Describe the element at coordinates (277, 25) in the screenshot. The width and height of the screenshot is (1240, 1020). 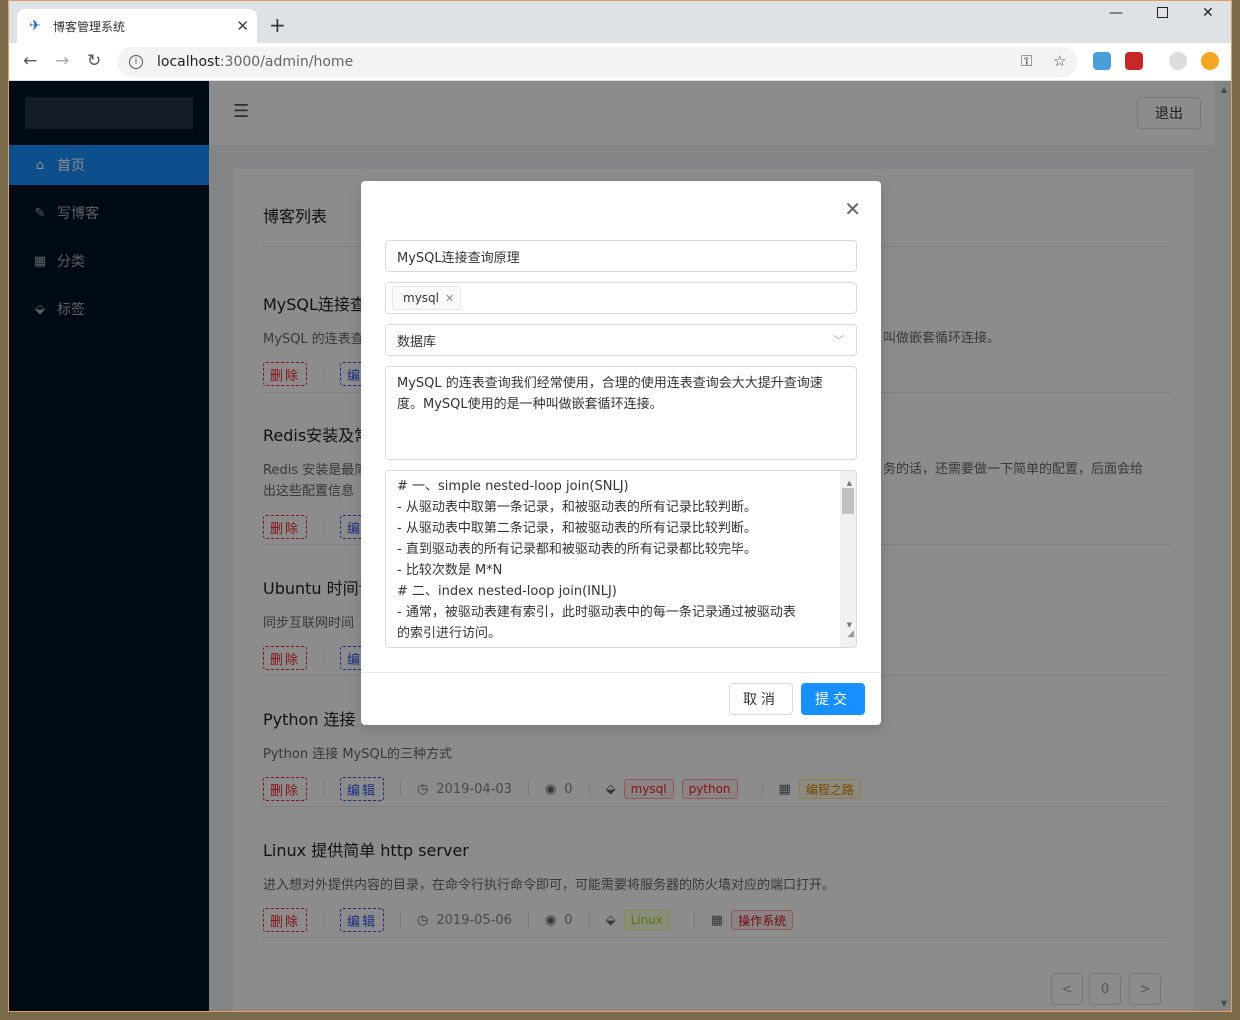
I see `new-tab-icon: +` at that location.